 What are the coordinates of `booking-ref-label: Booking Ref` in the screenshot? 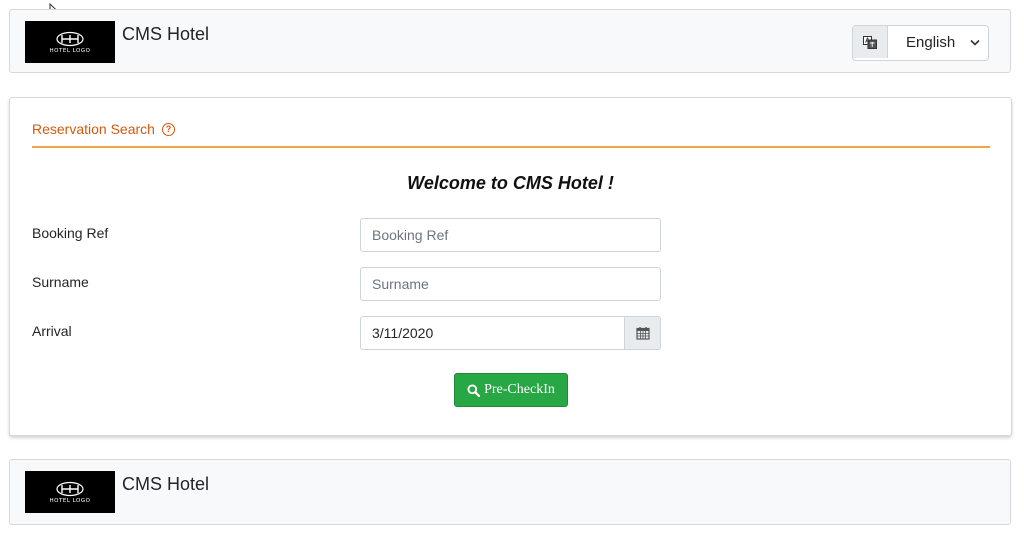 It's located at (70, 233).